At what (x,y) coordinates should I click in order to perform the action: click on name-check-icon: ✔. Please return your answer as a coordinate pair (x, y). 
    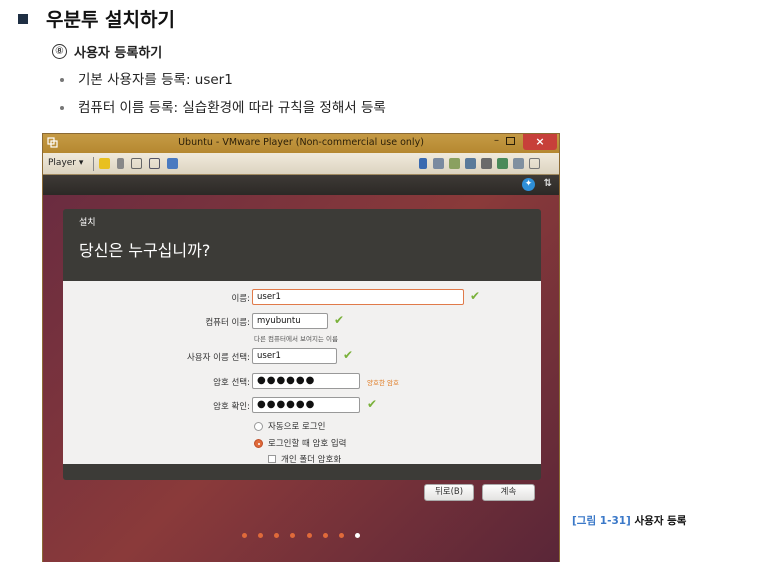
    Looking at the image, I should click on (475, 296).